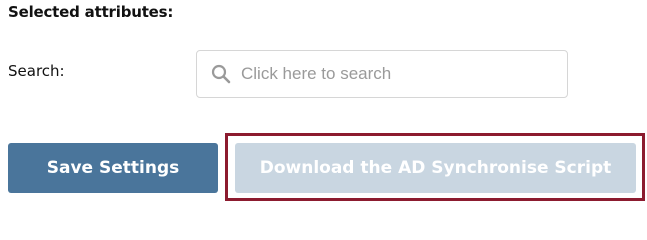  Describe the element at coordinates (435, 168) in the screenshot. I see `download-ad-sync-script-button: Download the AD Synchronise Script` at that location.